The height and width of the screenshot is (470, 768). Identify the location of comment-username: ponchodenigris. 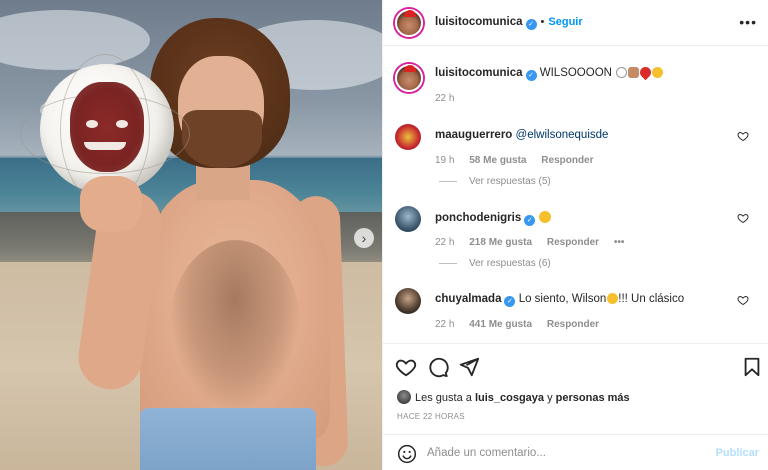
(478, 218).